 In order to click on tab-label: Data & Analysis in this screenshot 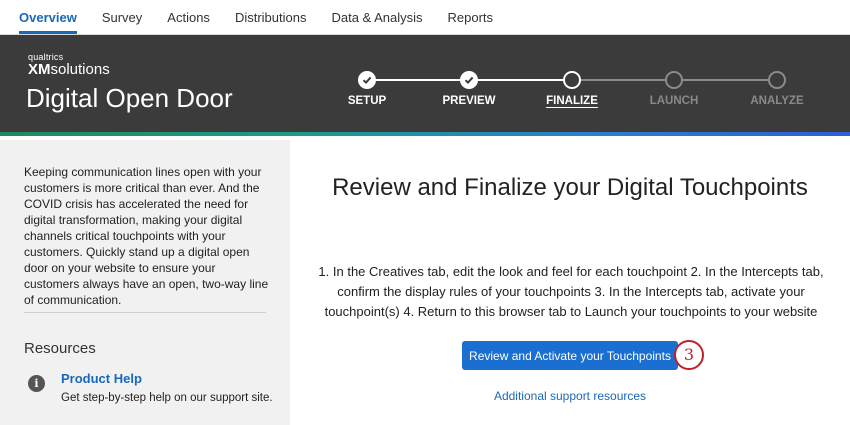, I will do `click(377, 17)`.